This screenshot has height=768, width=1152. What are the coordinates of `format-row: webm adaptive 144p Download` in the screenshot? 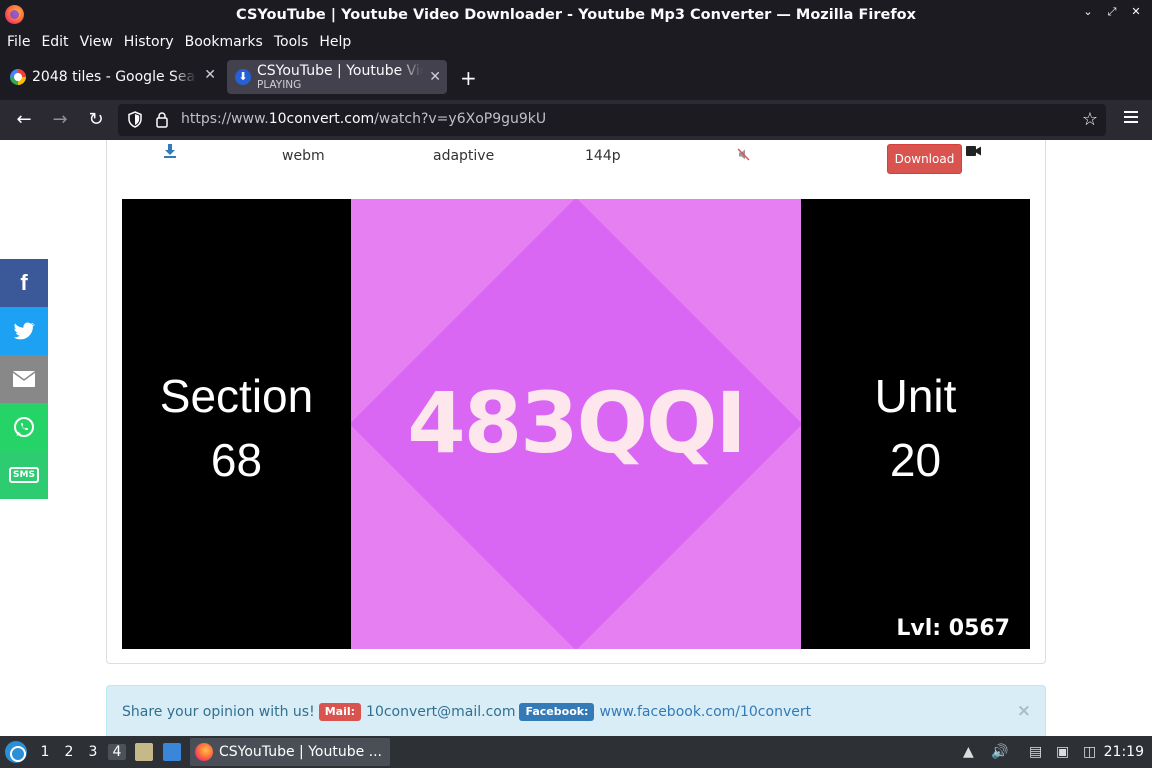 It's located at (577, 159).